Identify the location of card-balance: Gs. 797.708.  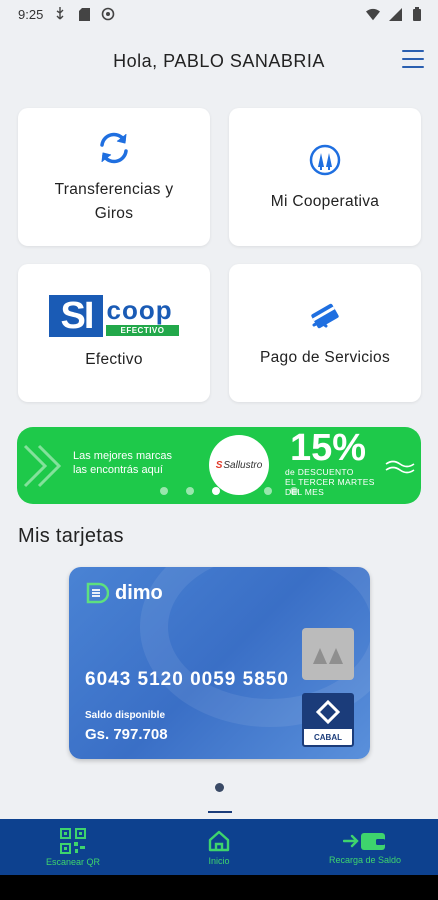
(126, 734).